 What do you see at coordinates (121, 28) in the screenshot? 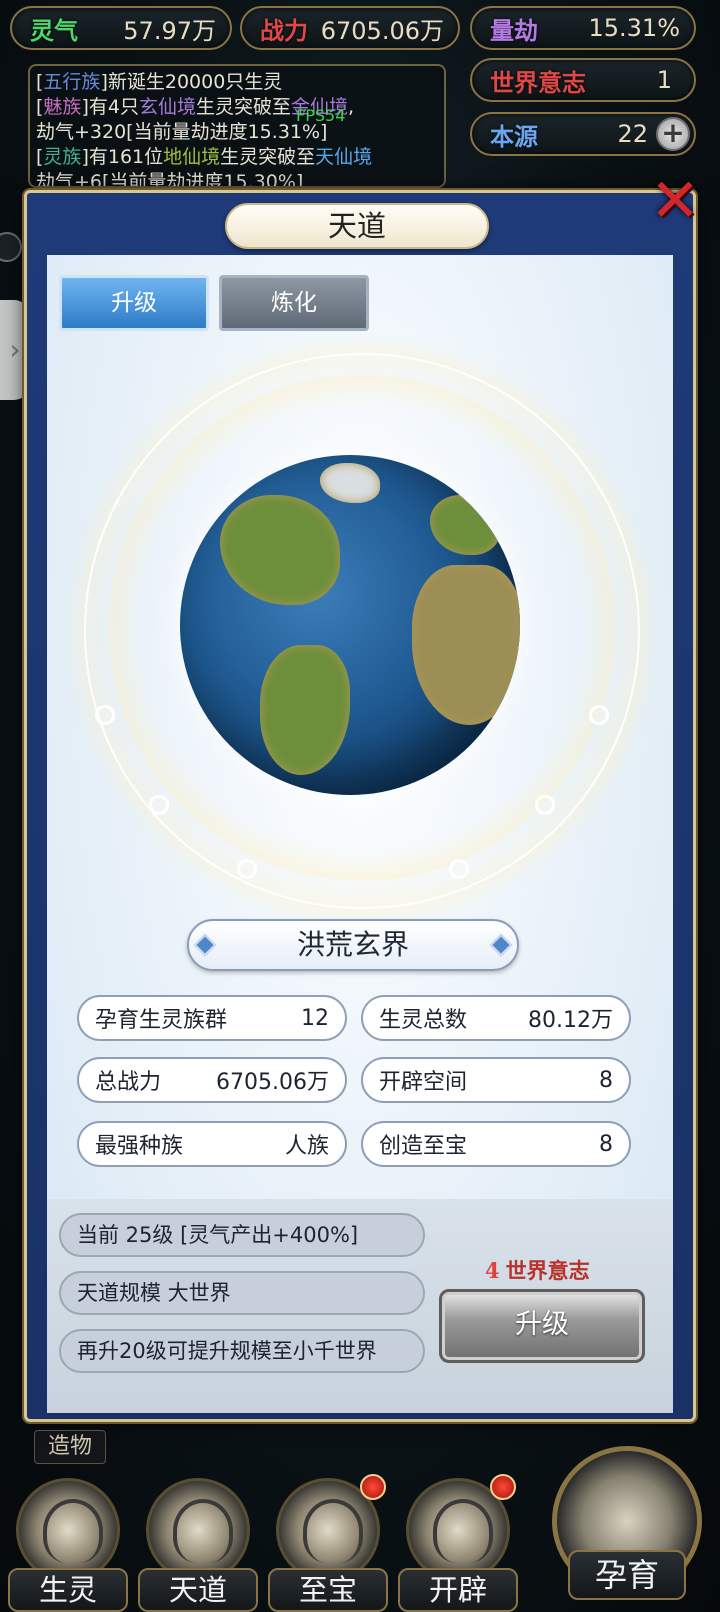
I see `spirit-qi-counter: 灵气 57.97万` at bounding box center [121, 28].